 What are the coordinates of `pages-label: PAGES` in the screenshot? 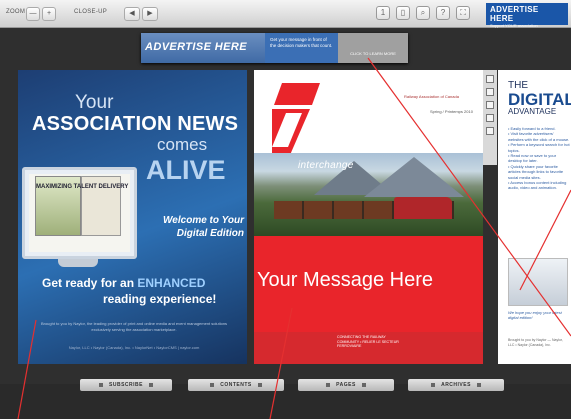 It's located at (346, 385).